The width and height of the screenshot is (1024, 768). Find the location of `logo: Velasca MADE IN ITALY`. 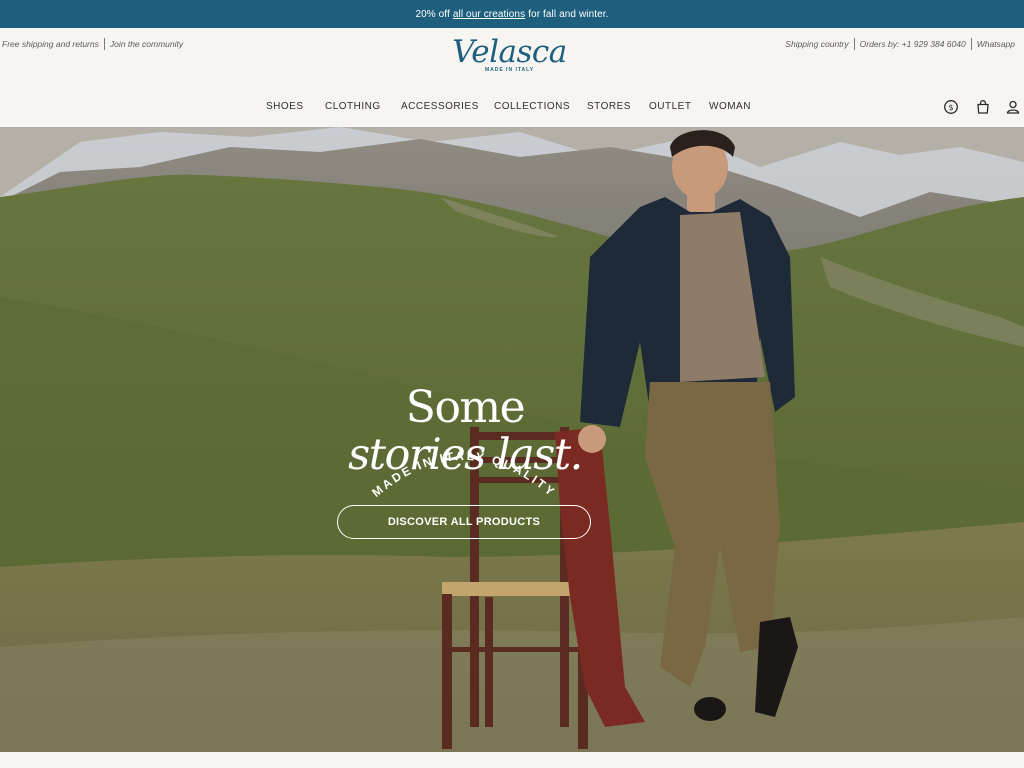

logo: Velasca MADE IN ITALY is located at coordinates (509, 58).